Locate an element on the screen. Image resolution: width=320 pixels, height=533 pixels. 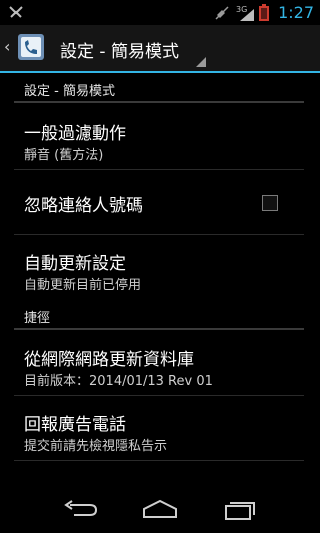
category-label: 捷徑 is located at coordinates (37, 318).